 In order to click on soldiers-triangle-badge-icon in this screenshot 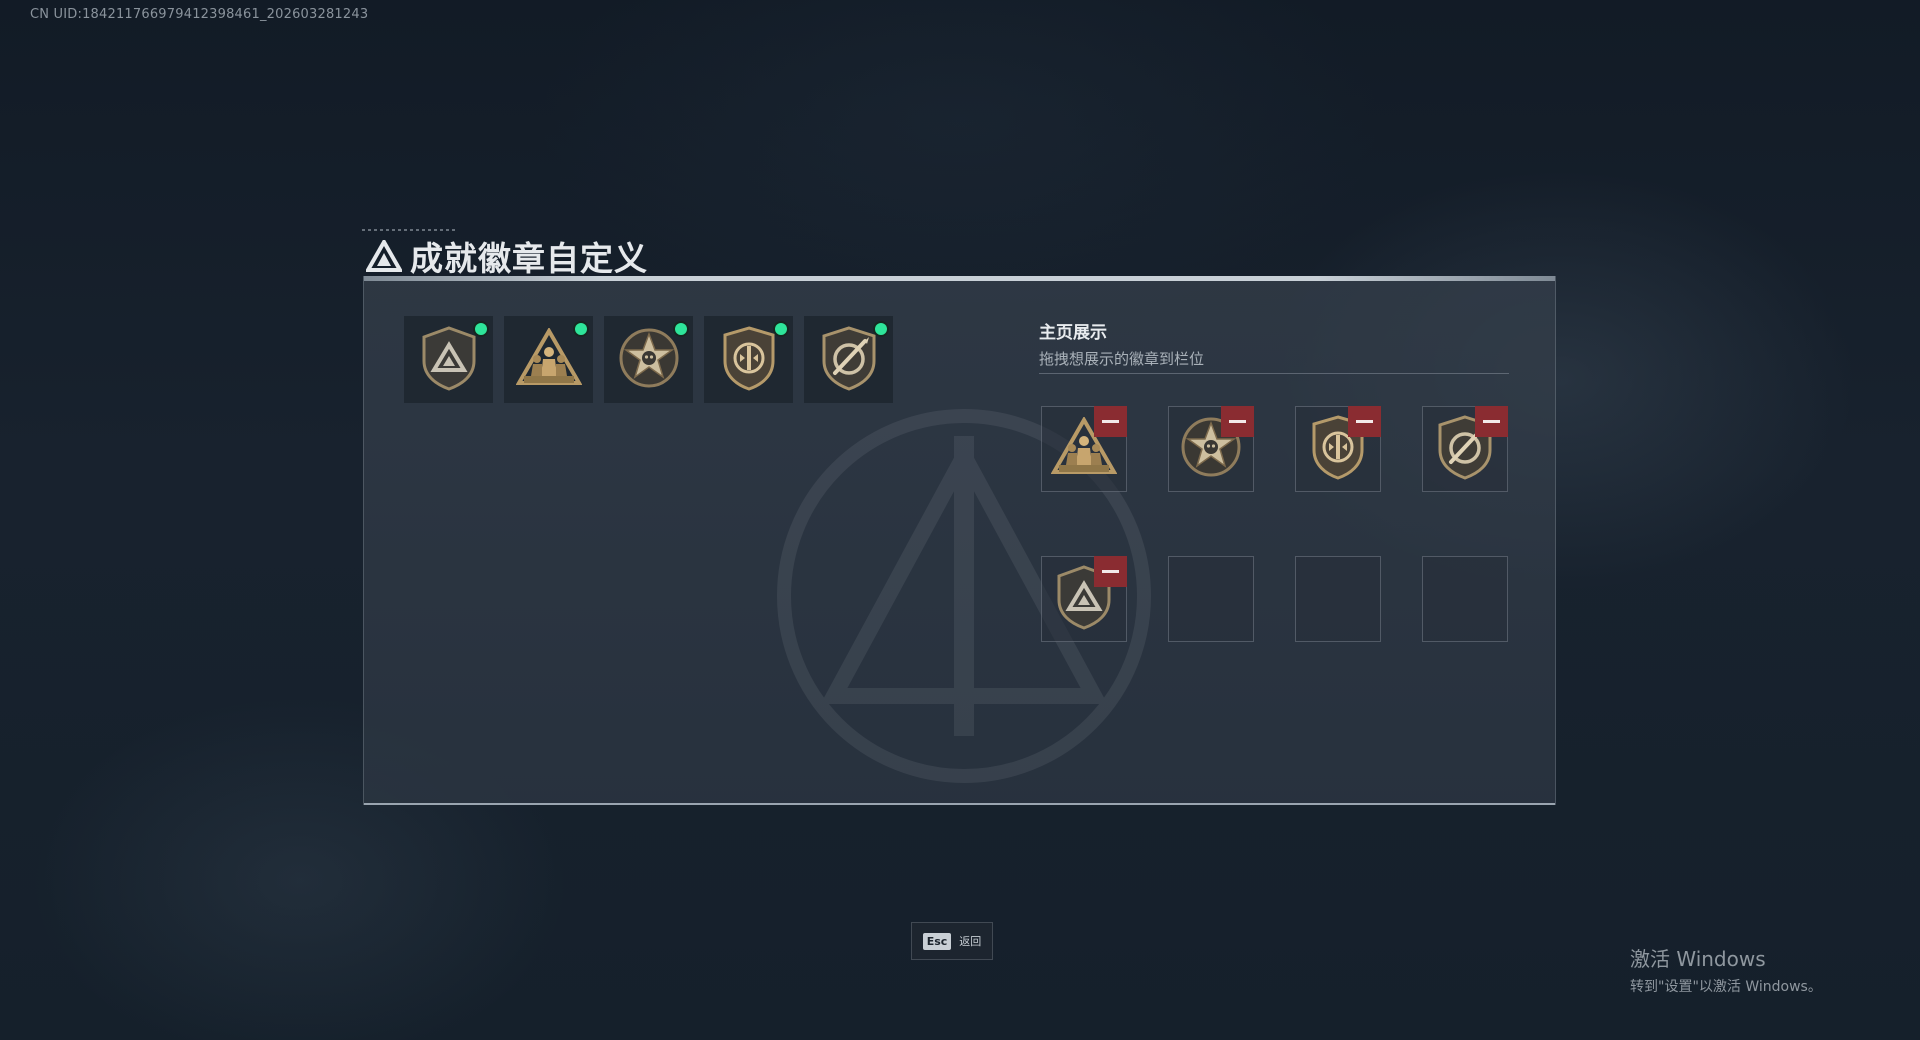, I will do `click(548, 359)`.